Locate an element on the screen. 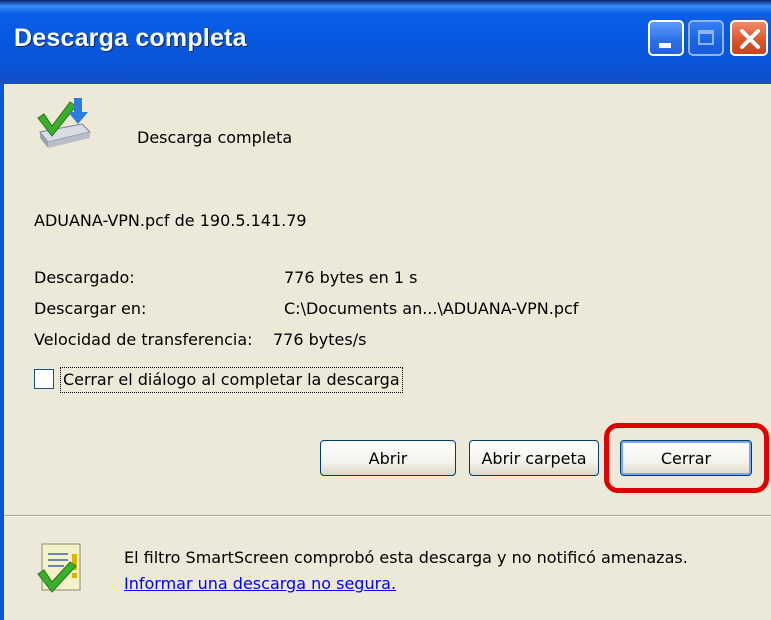  open-button: Abrir is located at coordinates (388, 458).